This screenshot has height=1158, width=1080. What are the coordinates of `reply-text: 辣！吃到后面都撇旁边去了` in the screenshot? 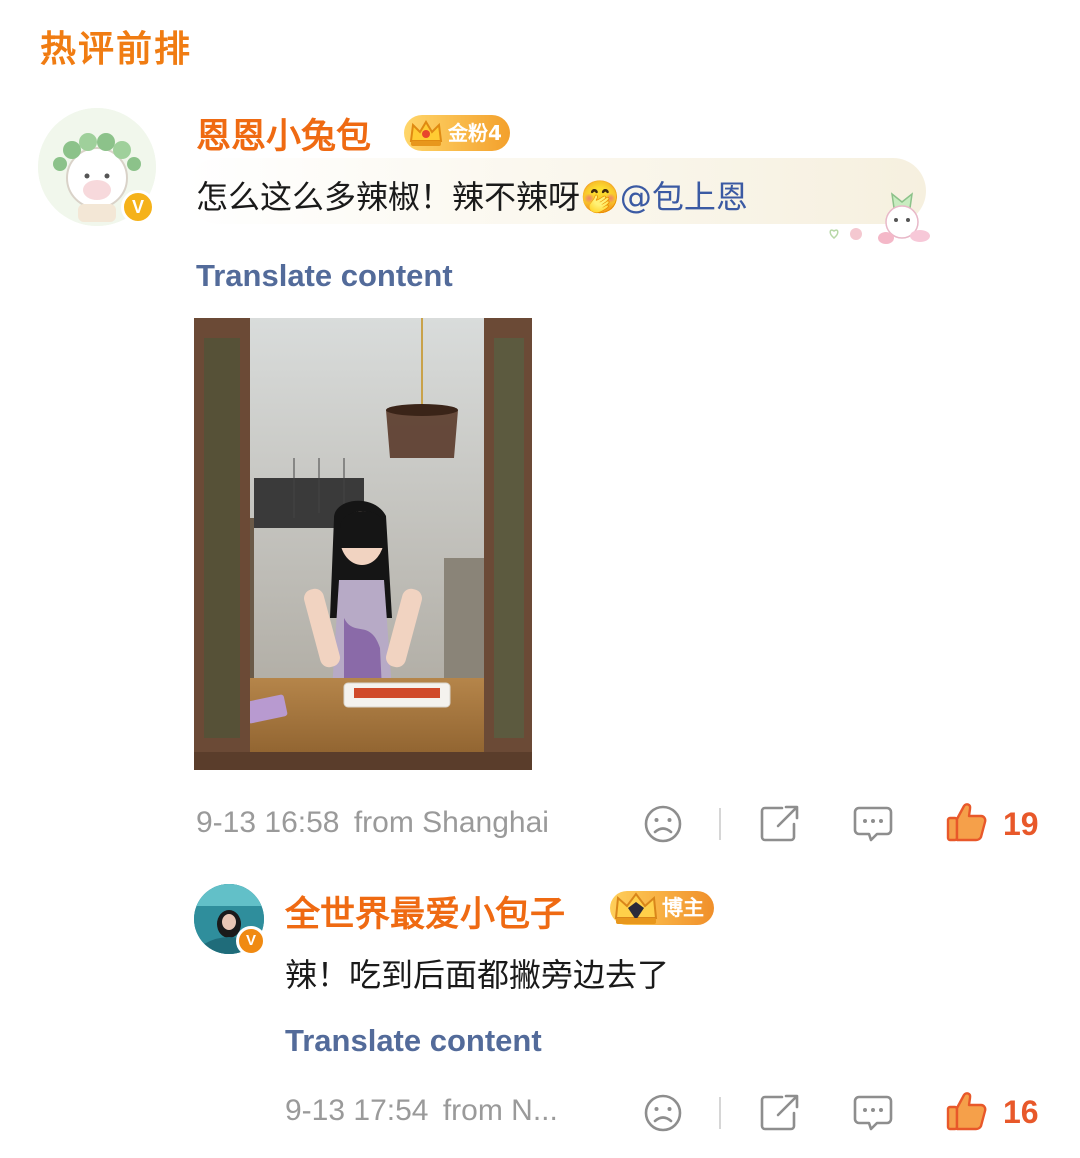 It's located at (477, 975).